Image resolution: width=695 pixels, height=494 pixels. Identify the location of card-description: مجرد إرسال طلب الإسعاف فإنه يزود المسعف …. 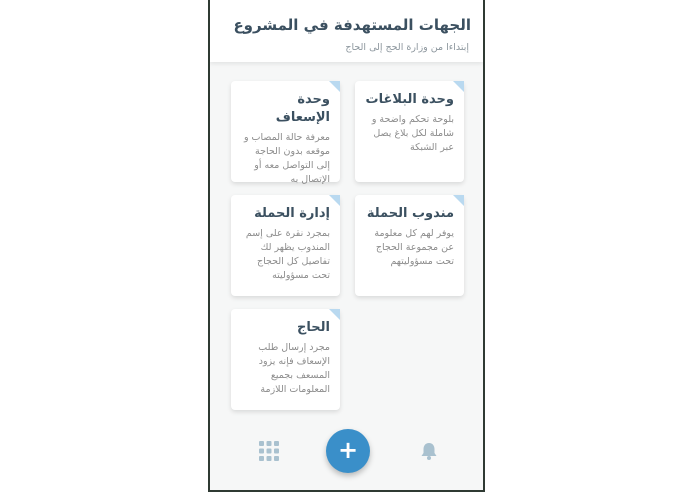
(294, 368).